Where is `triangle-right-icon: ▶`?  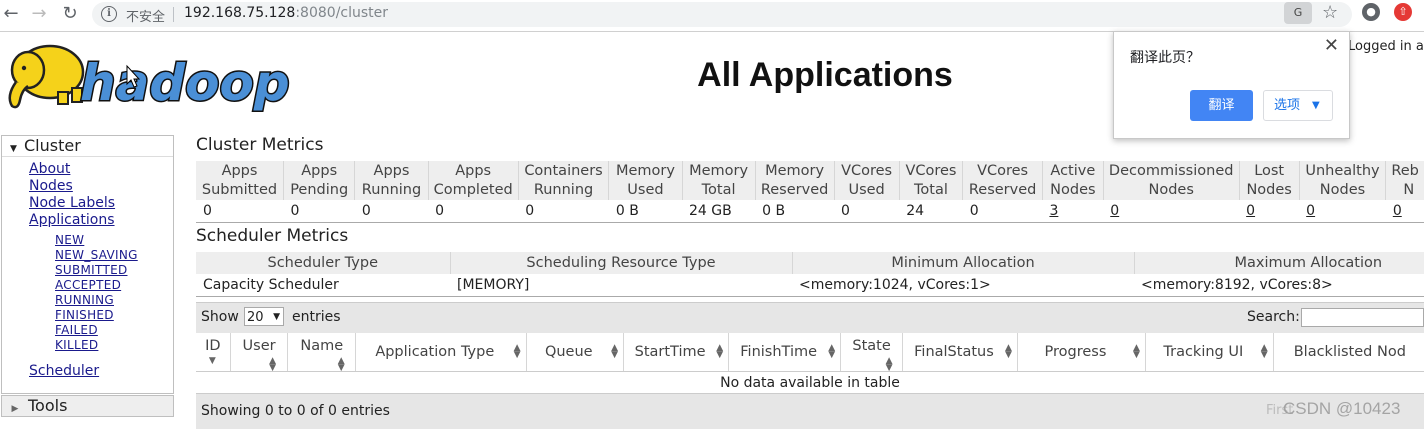 triangle-right-icon: ▶ is located at coordinates (15, 409).